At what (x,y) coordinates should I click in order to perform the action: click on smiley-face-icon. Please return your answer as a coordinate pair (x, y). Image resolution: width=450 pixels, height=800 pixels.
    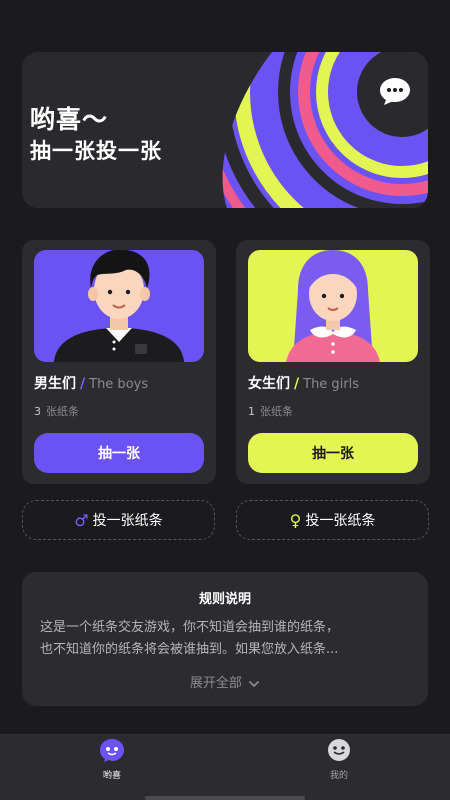
    Looking at the image, I should click on (339, 750).